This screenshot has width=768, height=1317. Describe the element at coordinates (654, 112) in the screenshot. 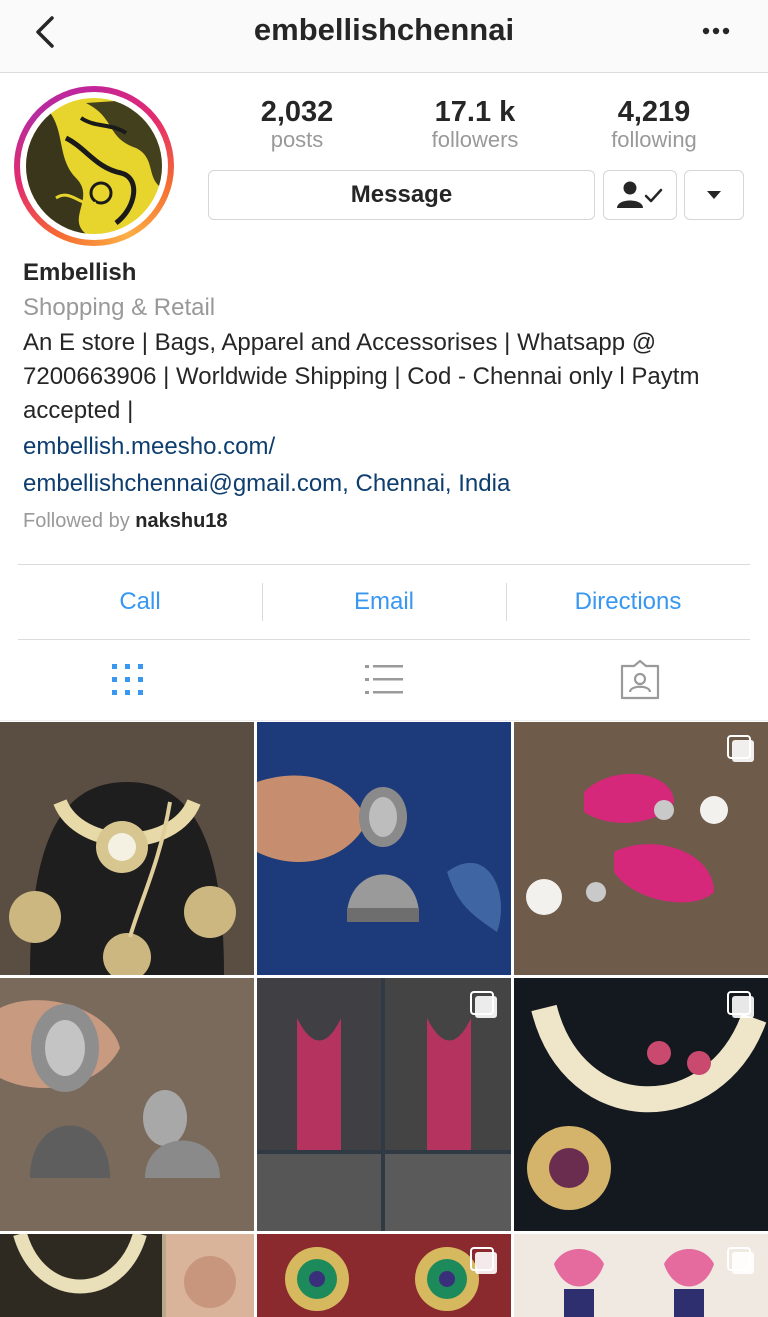

I see `following-count: 4,219` at that location.